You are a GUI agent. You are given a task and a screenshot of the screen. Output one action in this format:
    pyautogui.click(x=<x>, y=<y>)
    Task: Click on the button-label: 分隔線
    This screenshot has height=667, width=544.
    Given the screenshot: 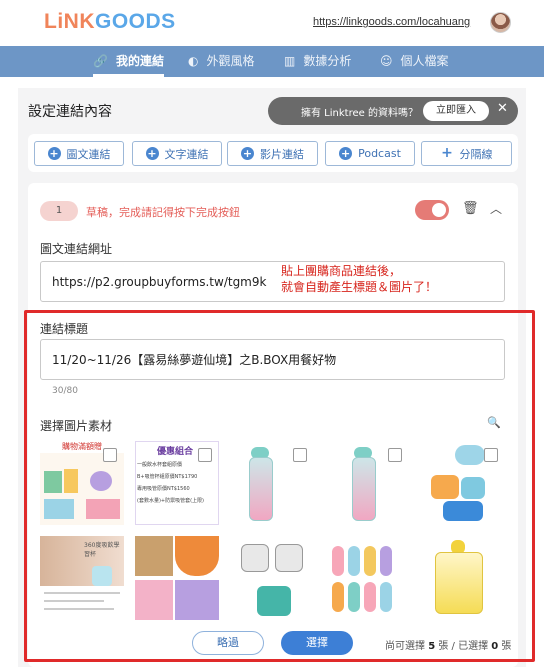 What is the action you would take?
    pyautogui.click(x=476, y=154)
    